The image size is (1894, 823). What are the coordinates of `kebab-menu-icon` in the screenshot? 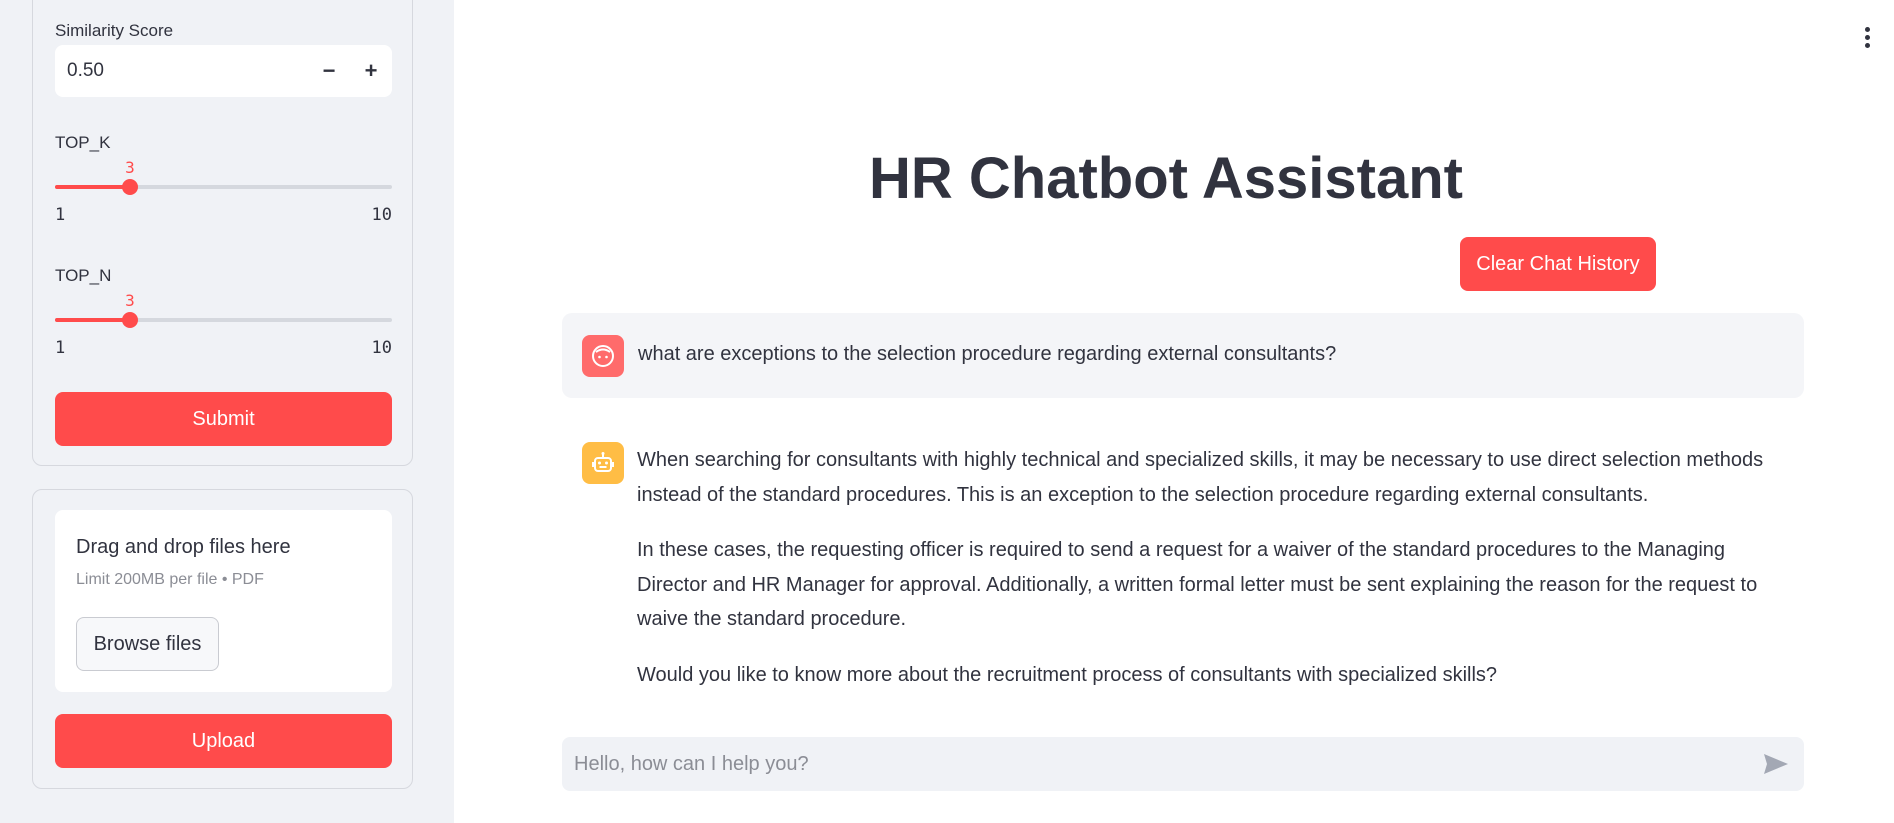 It's located at (1868, 37).